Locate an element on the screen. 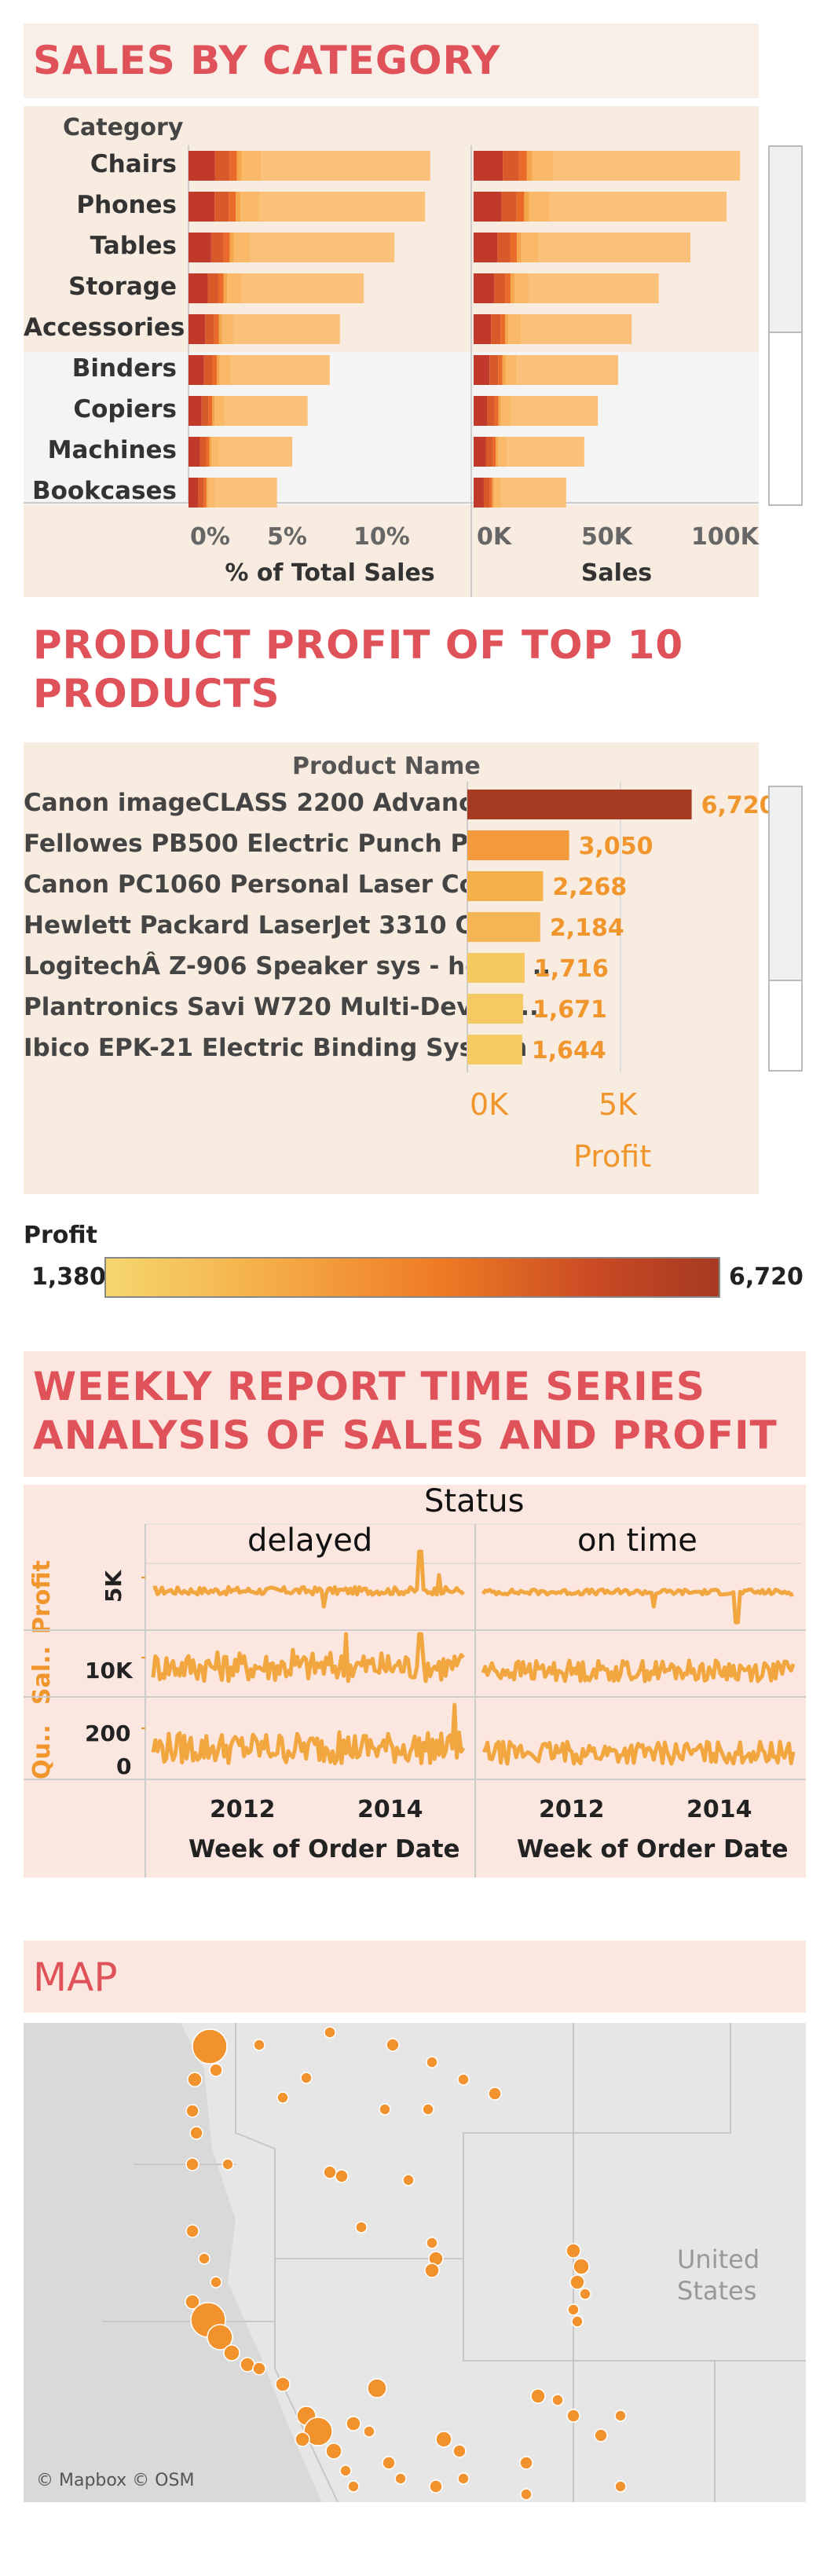 This screenshot has width=831, height=2576. x-axis-title-ontime: Week of Order Date is located at coordinates (653, 1849).